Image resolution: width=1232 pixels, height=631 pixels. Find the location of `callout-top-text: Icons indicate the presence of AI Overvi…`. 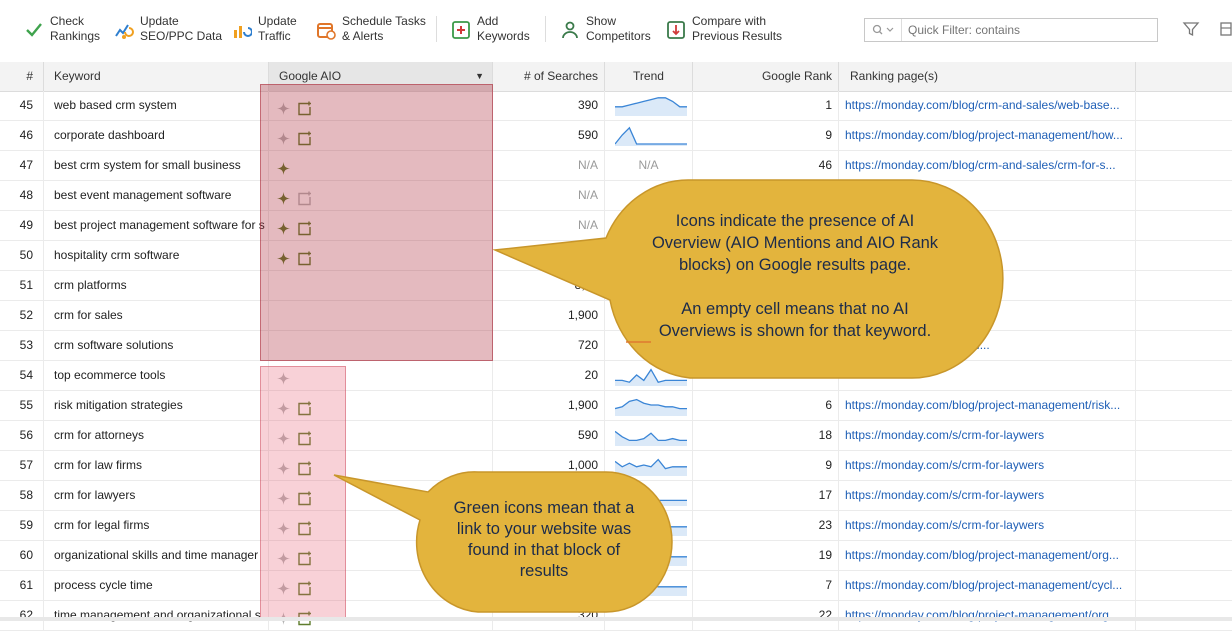

callout-top-text: Icons indicate the presence of AI Overvi… is located at coordinates (795, 276).